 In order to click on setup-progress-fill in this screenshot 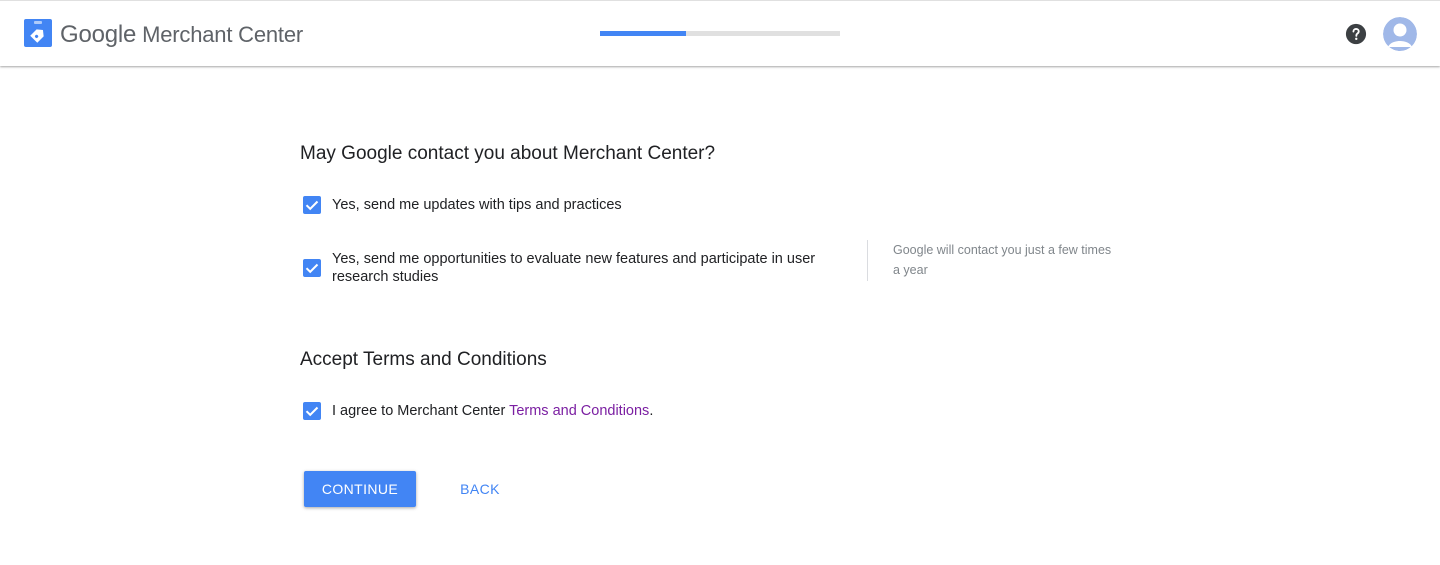, I will do `click(643, 33)`.